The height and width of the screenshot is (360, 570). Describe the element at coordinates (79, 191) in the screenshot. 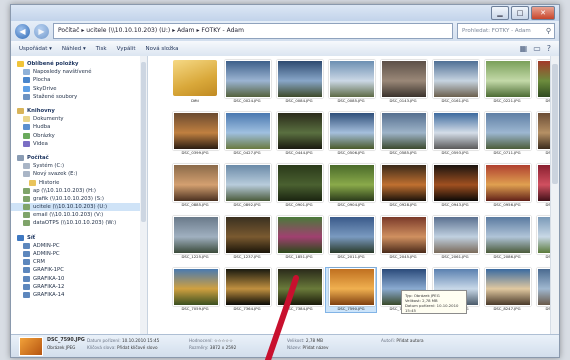

I see `nav-item-network-drive: ap (\\10.10.10.203) (H:)` at that location.